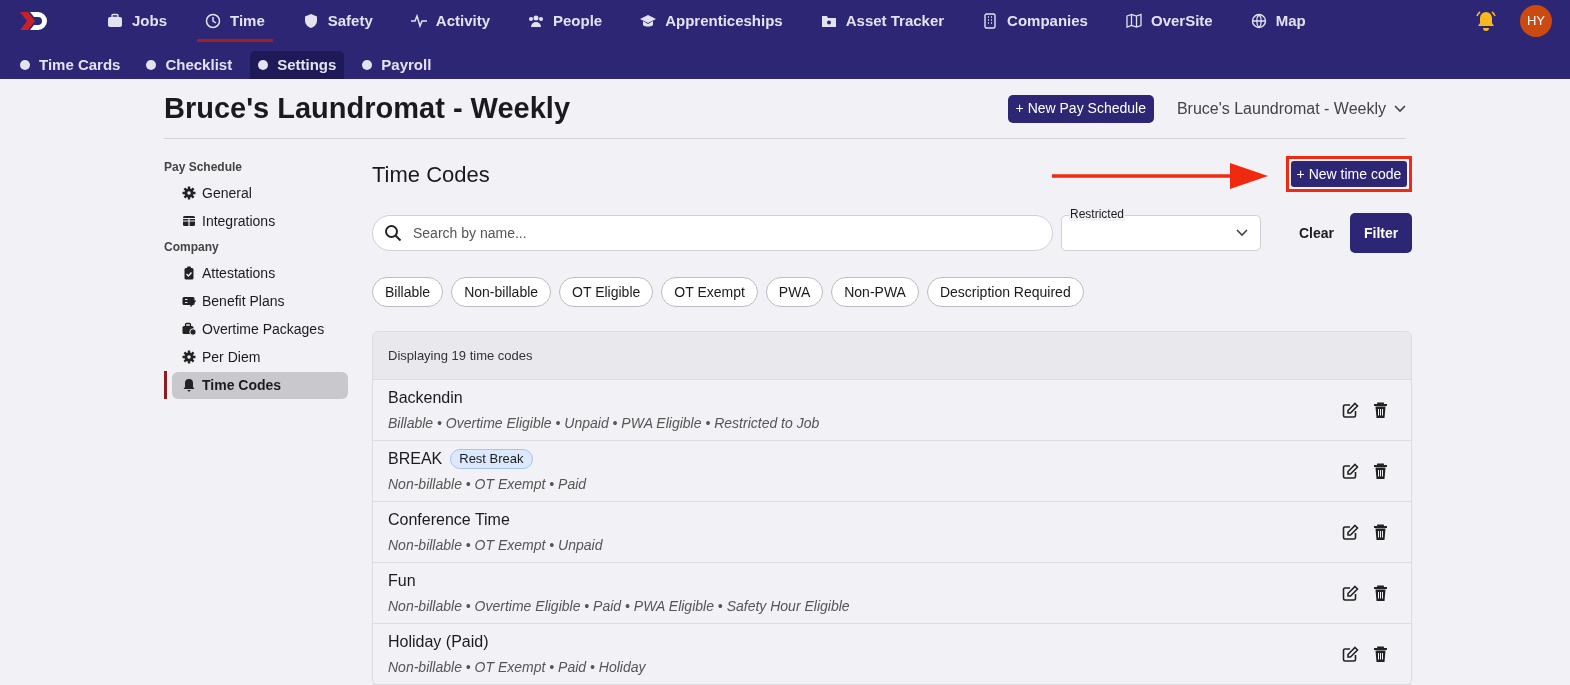 The width and height of the screenshot is (1570, 685). Describe the element at coordinates (606, 292) in the screenshot. I see `filter-chip: OT Eligible` at that location.